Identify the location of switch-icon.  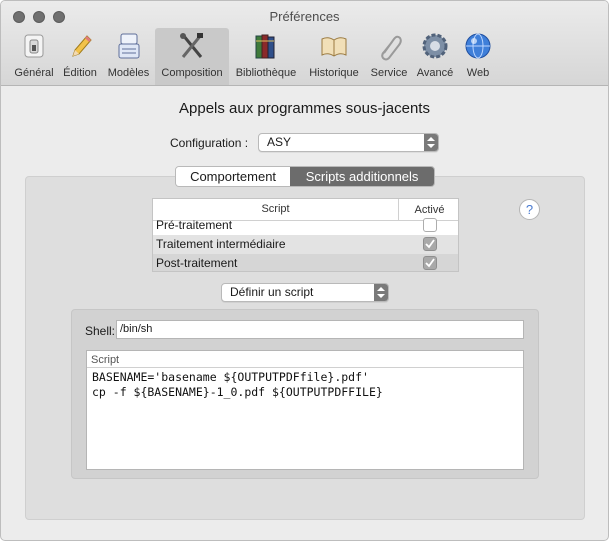
(34, 46).